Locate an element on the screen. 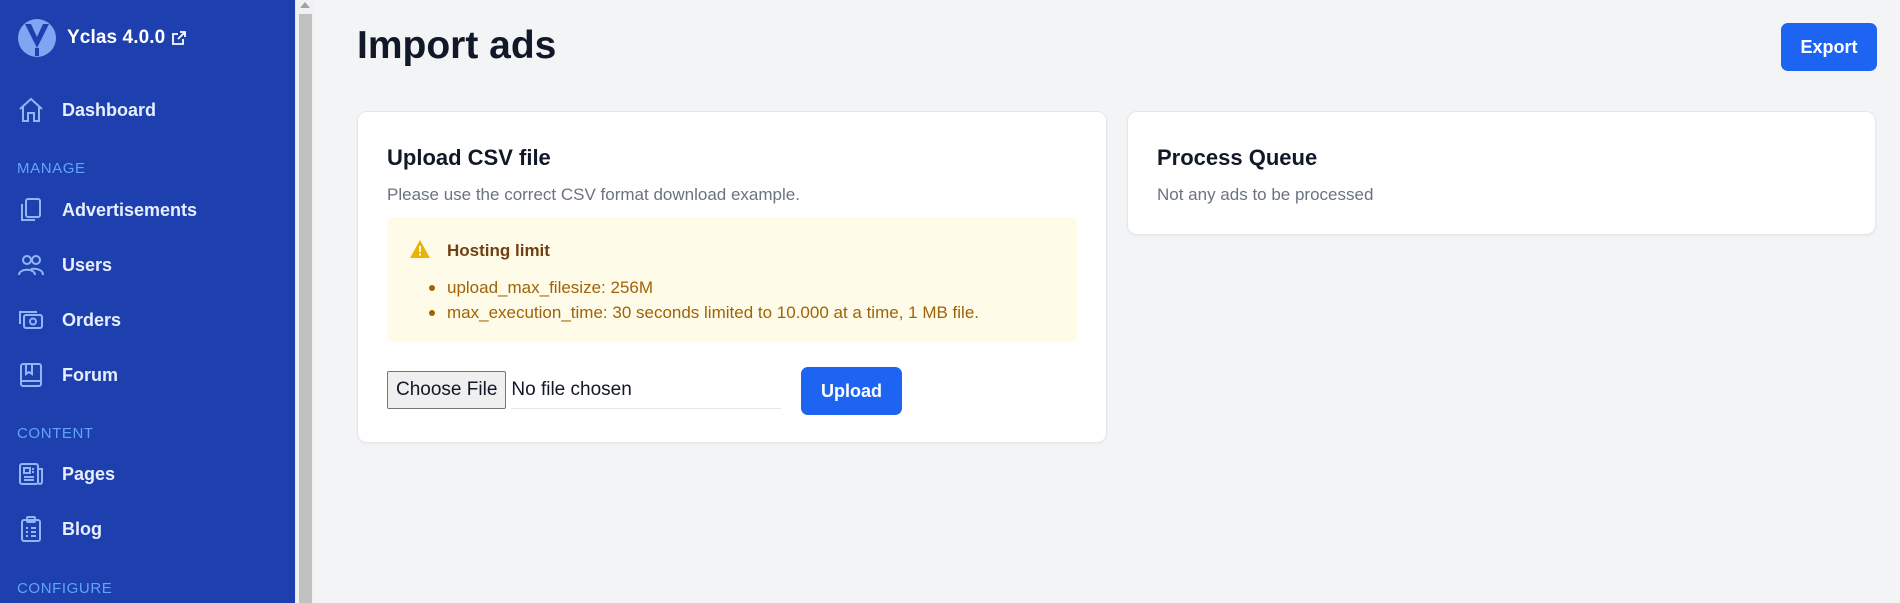  external-link-icon is located at coordinates (179, 38).